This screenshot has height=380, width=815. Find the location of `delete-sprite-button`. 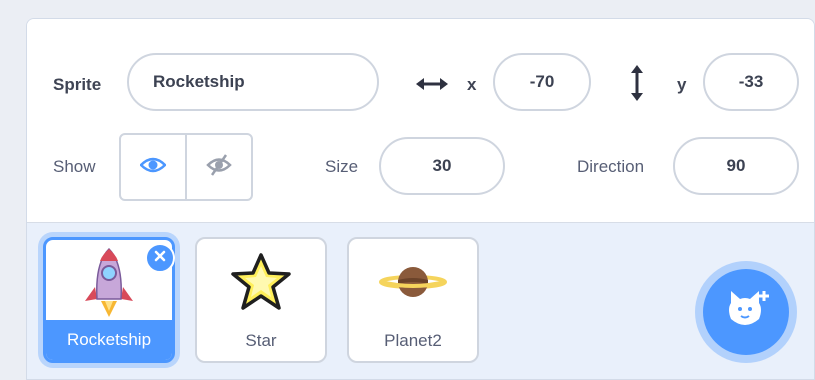

delete-sprite-button is located at coordinates (160, 258).